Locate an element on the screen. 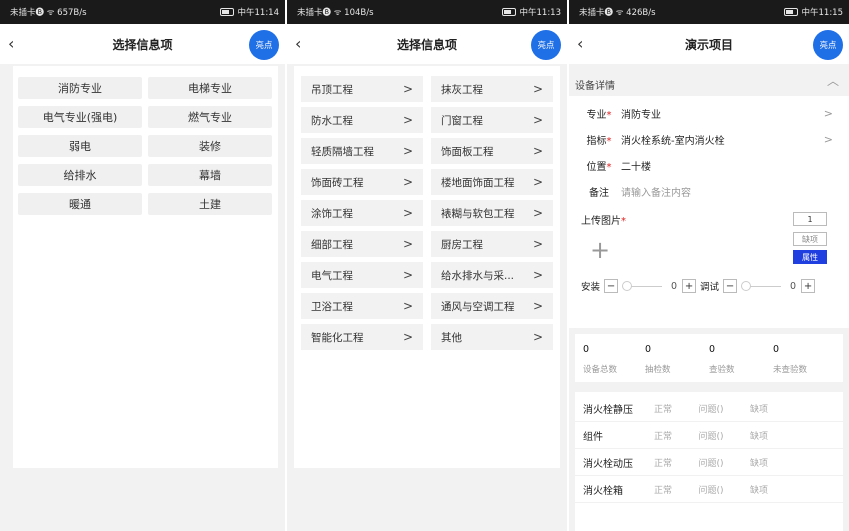 The height and width of the screenshot is (531, 849). section-title: 设备详情 is located at coordinates (595, 86).